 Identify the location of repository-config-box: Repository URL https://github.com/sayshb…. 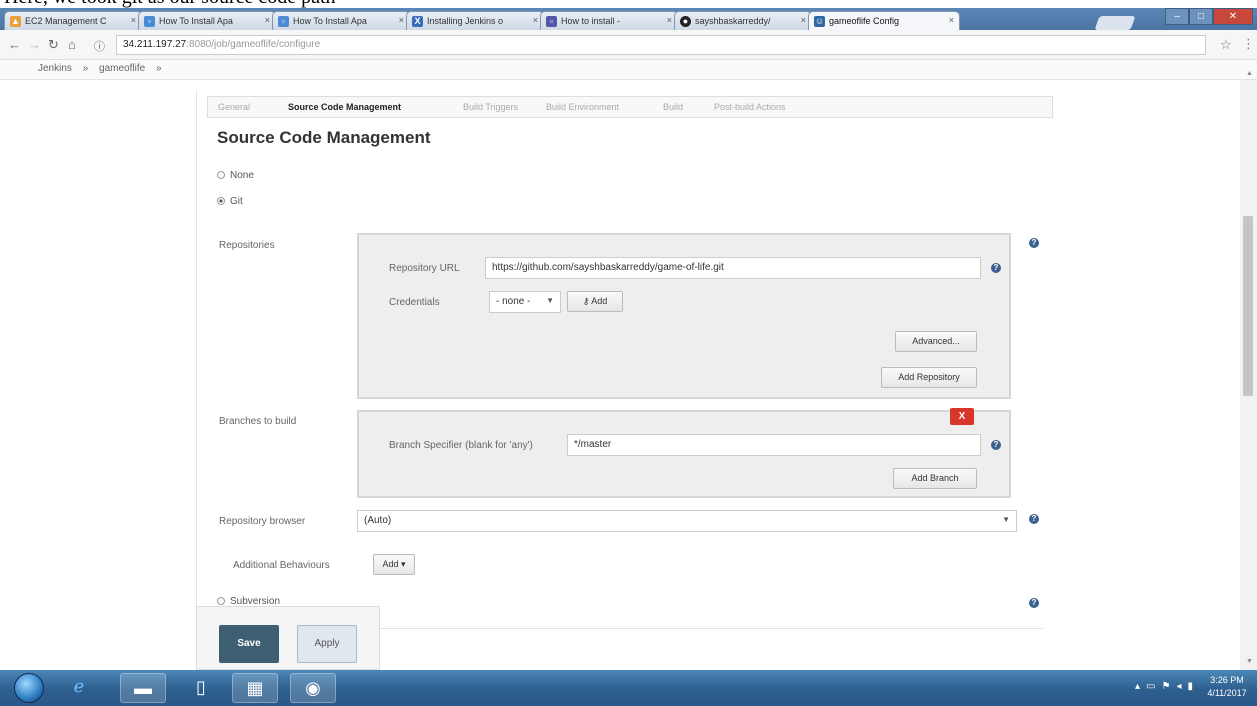
(684, 316).